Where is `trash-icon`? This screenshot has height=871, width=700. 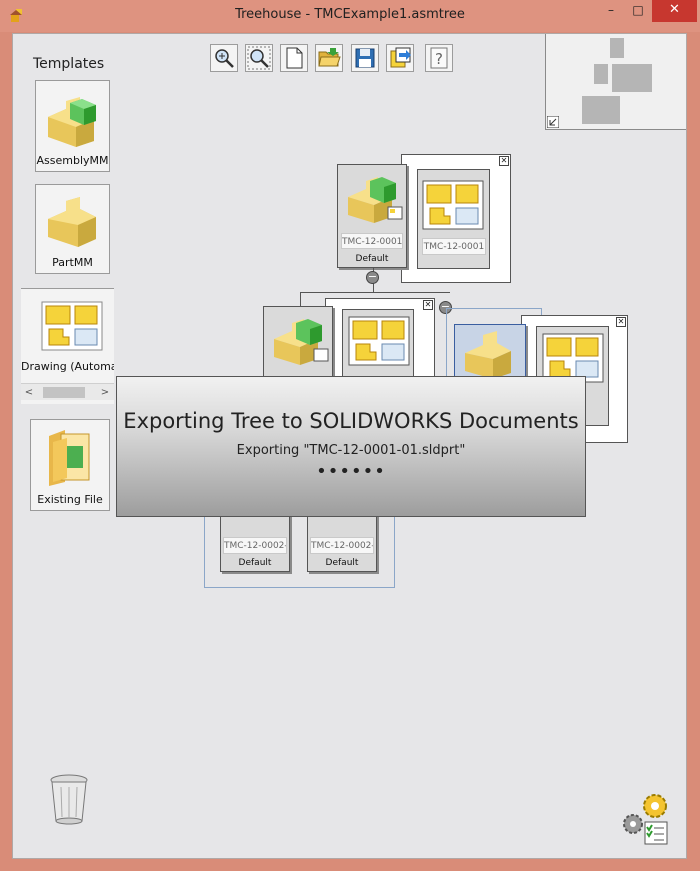 trash-icon is located at coordinates (69, 799).